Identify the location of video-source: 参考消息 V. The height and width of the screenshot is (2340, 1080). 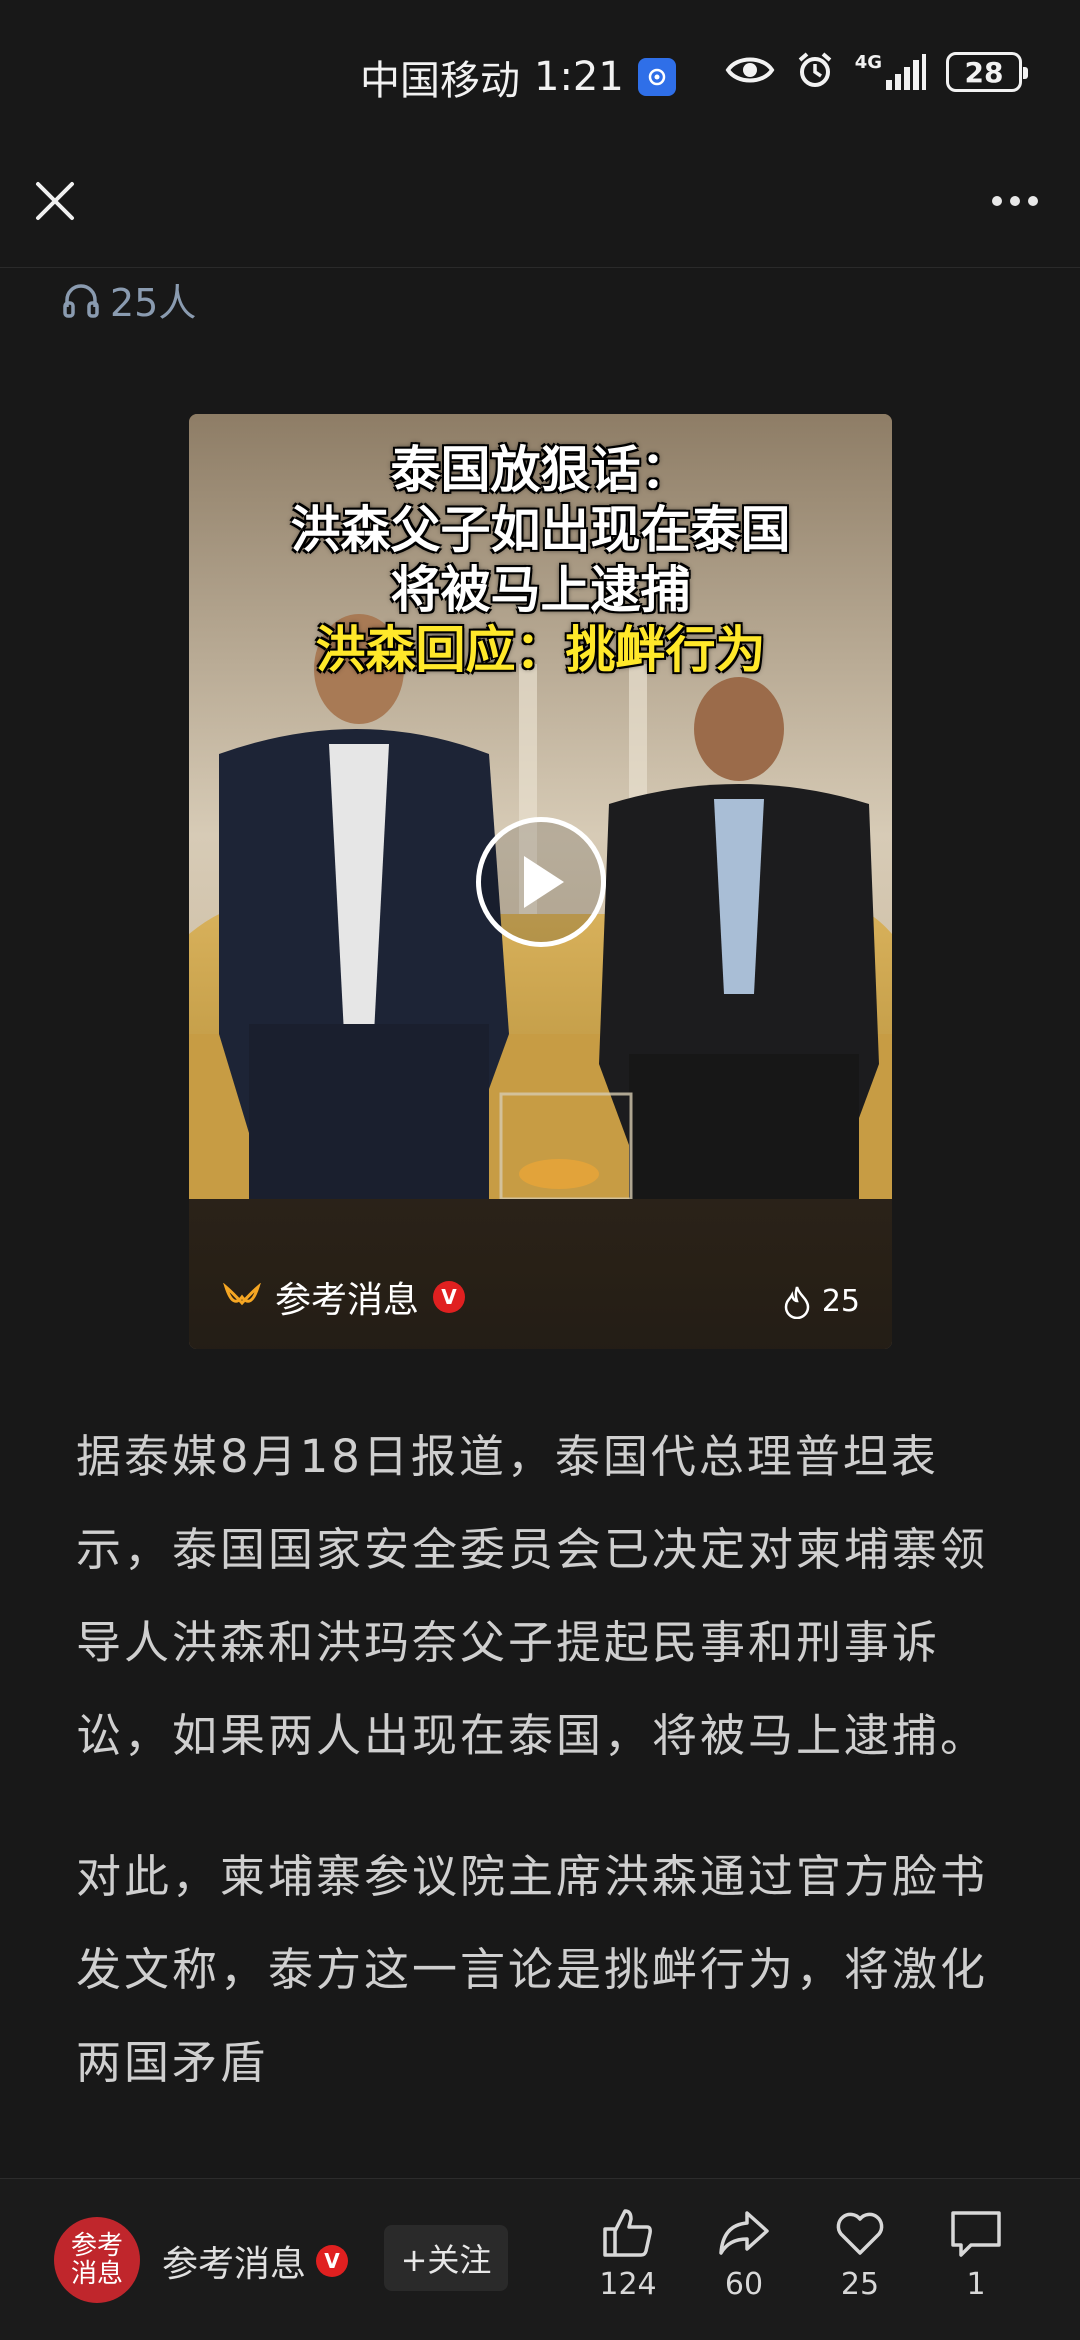
(344, 1297).